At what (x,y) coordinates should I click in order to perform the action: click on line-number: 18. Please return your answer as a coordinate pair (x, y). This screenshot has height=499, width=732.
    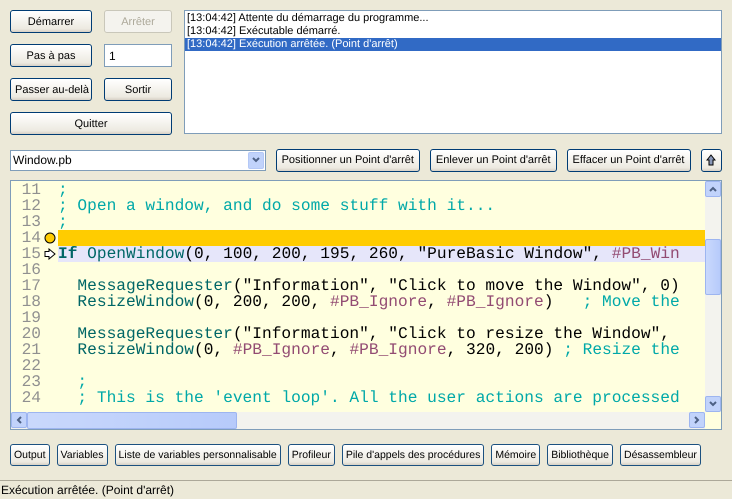
    Looking at the image, I should click on (30, 302).